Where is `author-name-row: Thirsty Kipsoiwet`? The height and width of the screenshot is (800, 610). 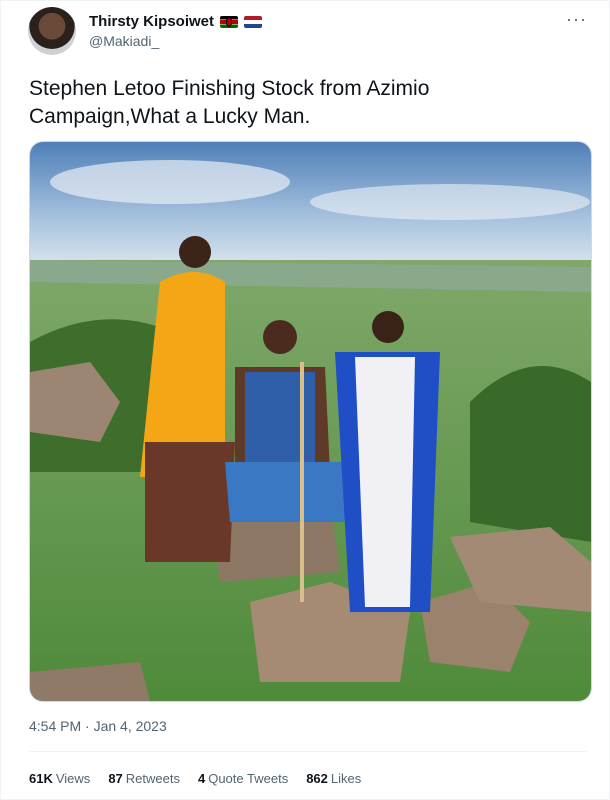
author-name-row: Thirsty Kipsoiwet is located at coordinates (176, 21).